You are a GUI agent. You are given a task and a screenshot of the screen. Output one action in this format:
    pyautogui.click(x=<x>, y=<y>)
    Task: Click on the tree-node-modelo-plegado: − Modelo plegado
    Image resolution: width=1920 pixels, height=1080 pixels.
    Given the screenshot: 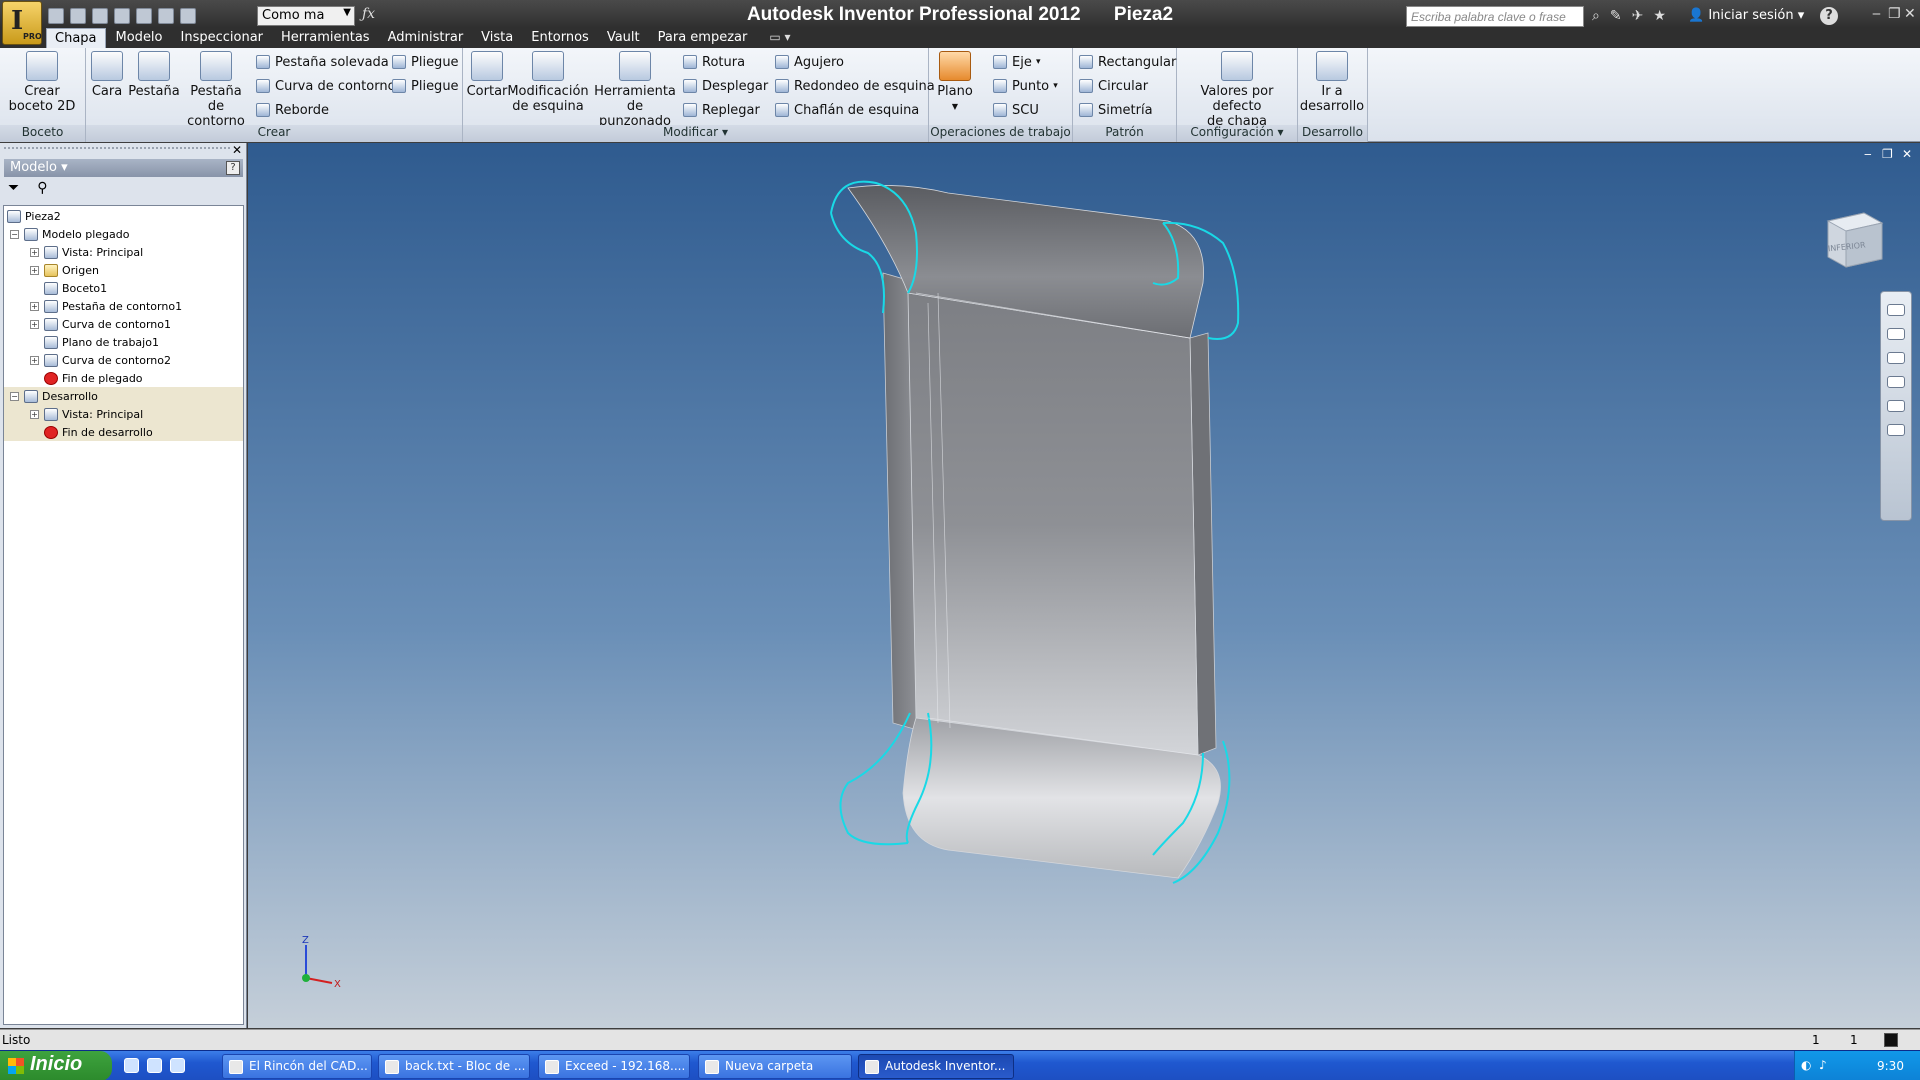 What is the action you would take?
    pyautogui.click(x=70, y=234)
    